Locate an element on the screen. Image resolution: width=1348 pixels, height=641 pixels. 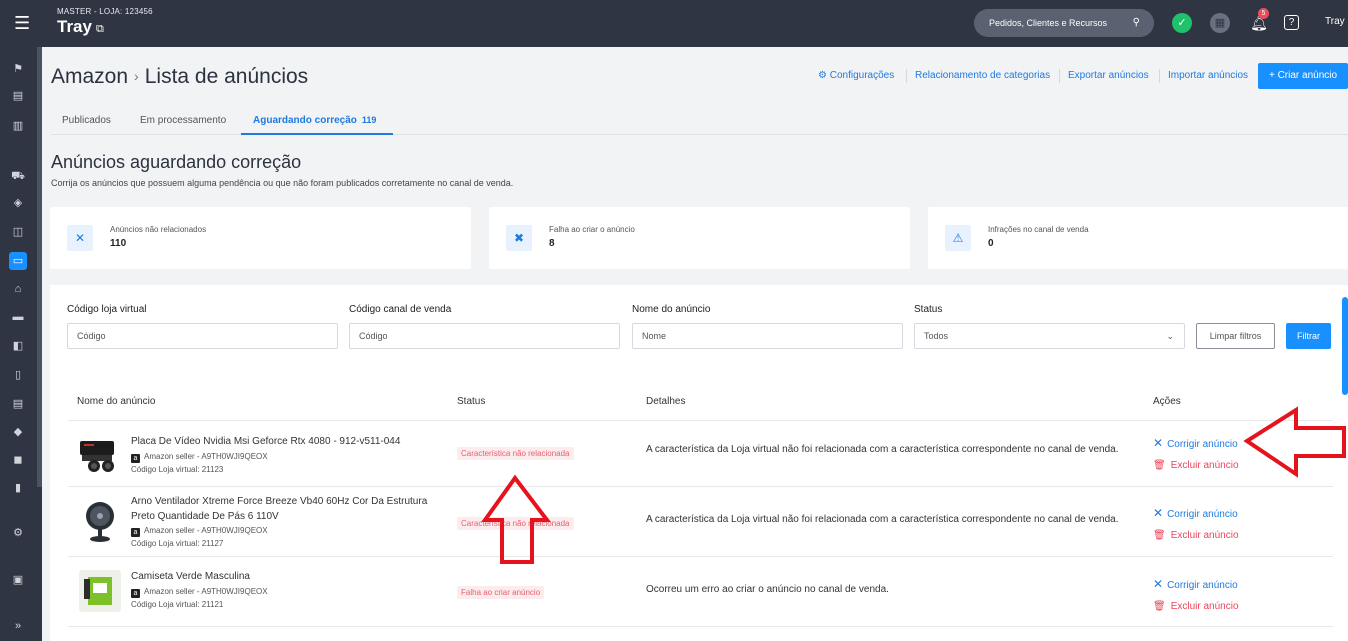
marketplace-icon: ▭ is located at coordinates (18, 261).